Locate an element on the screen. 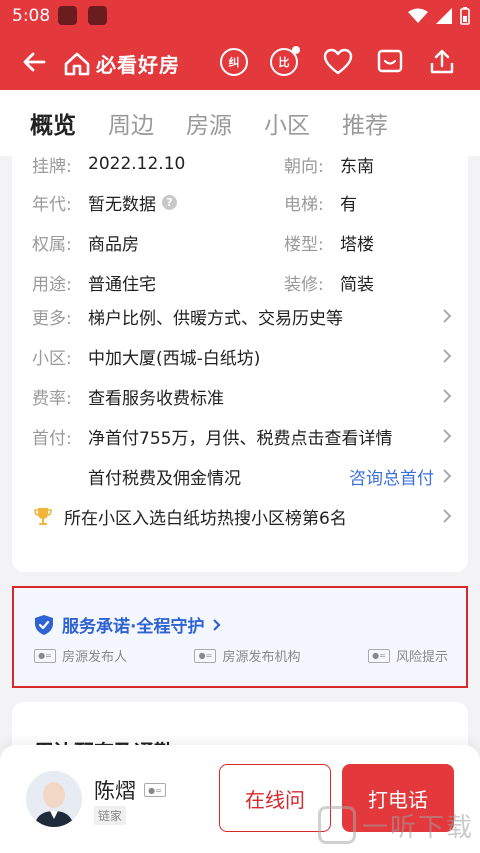  more-value: 梯户比例、供暖方式、交易历史等 is located at coordinates (215, 318).